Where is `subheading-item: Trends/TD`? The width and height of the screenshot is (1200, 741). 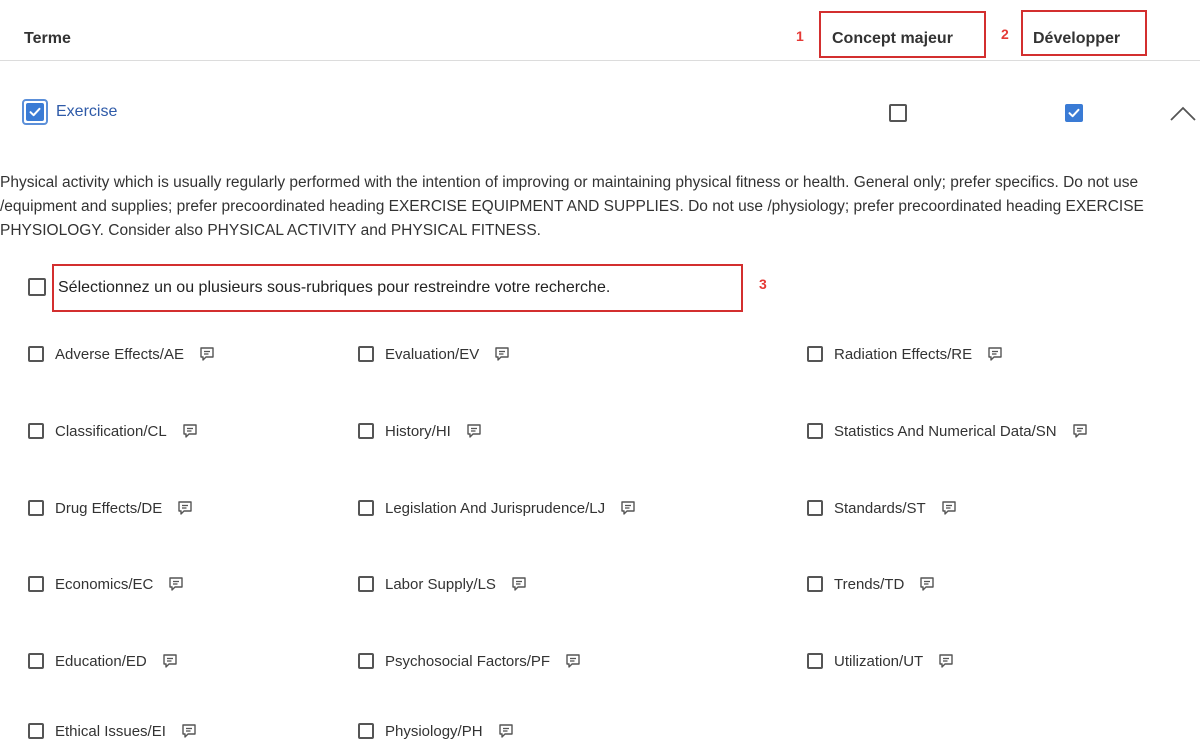 subheading-item: Trends/TD is located at coordinates (871, 584).